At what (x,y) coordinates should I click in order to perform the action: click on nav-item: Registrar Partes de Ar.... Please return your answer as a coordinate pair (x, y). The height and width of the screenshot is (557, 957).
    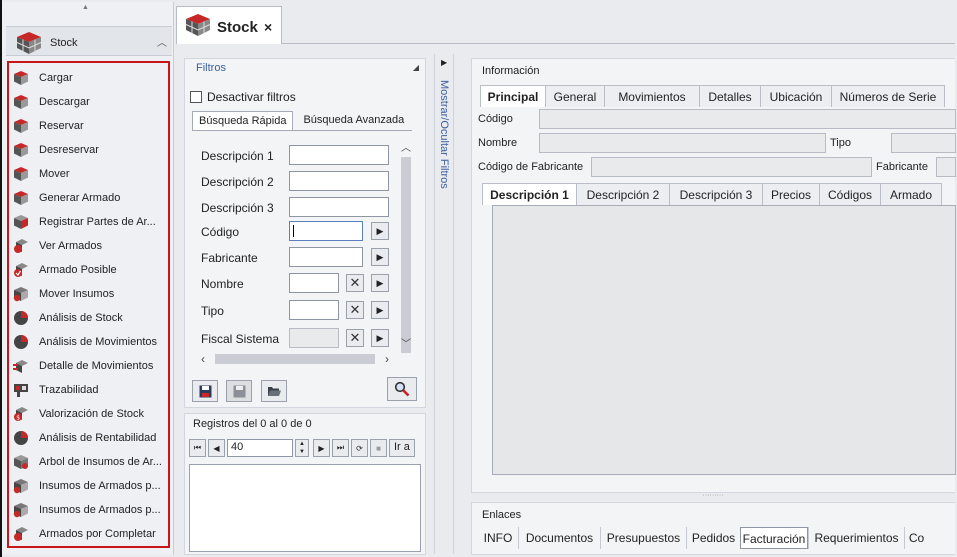
    Looking at the image, I should click on (88, 222).